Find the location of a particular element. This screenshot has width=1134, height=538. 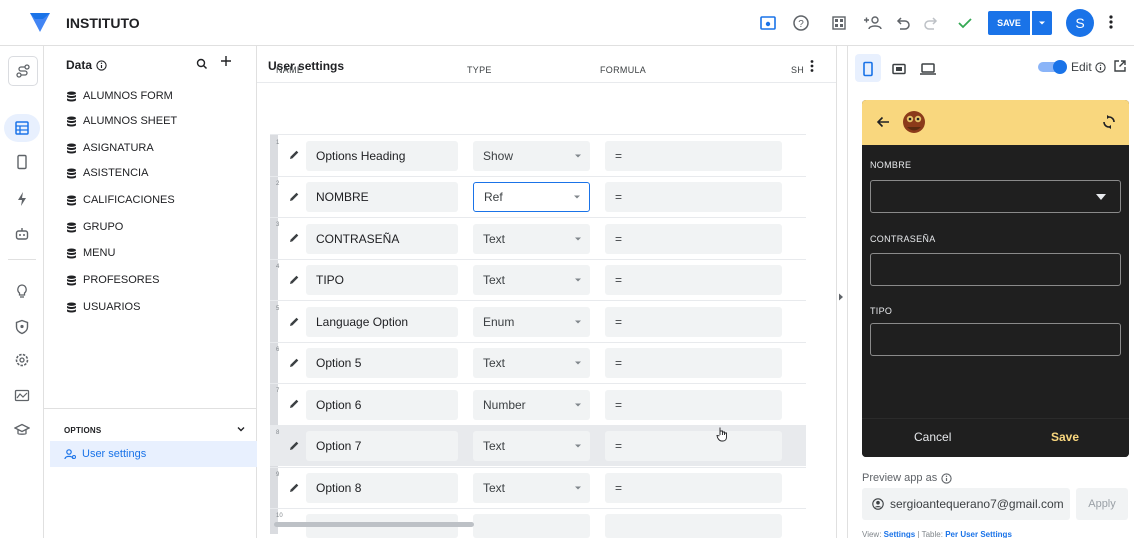

table-item: CALIFICACIONES is located at coordinates (120, 200).